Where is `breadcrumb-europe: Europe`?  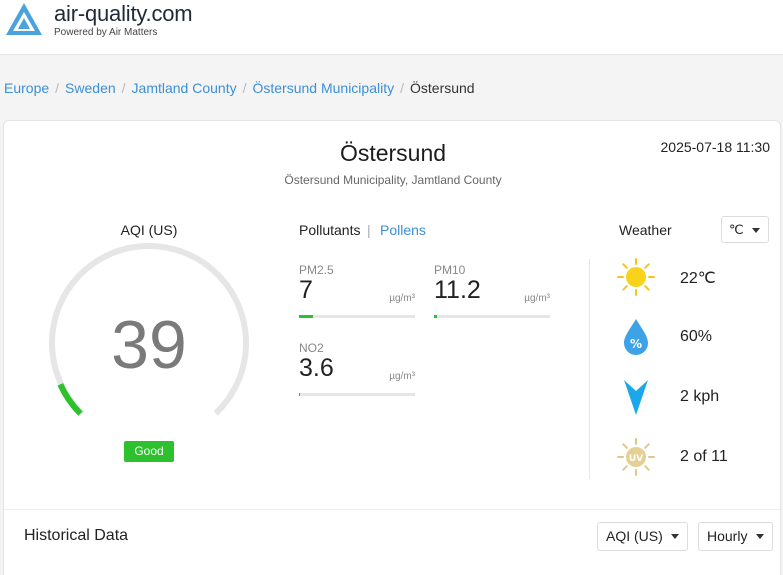
breadcrumb-europe: Europe is located at coordinates (26, 88).